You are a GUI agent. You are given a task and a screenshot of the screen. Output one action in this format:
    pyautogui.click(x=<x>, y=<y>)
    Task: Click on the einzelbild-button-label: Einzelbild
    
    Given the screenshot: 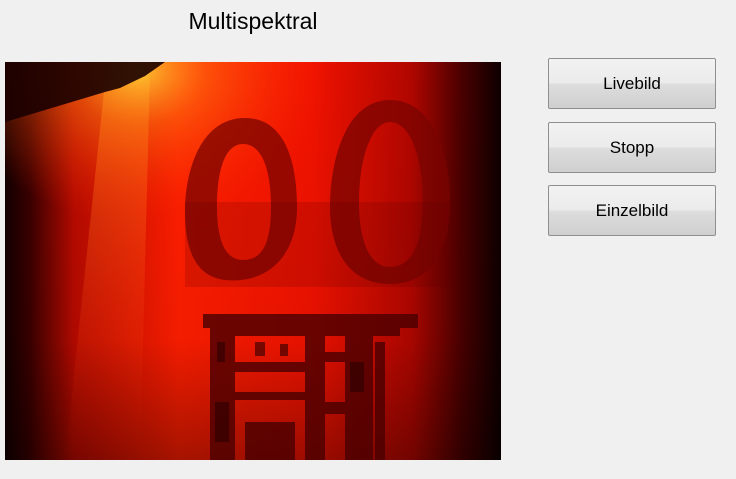 What is the action you would take?
    pyautogui.click(x=632, y=210)
    